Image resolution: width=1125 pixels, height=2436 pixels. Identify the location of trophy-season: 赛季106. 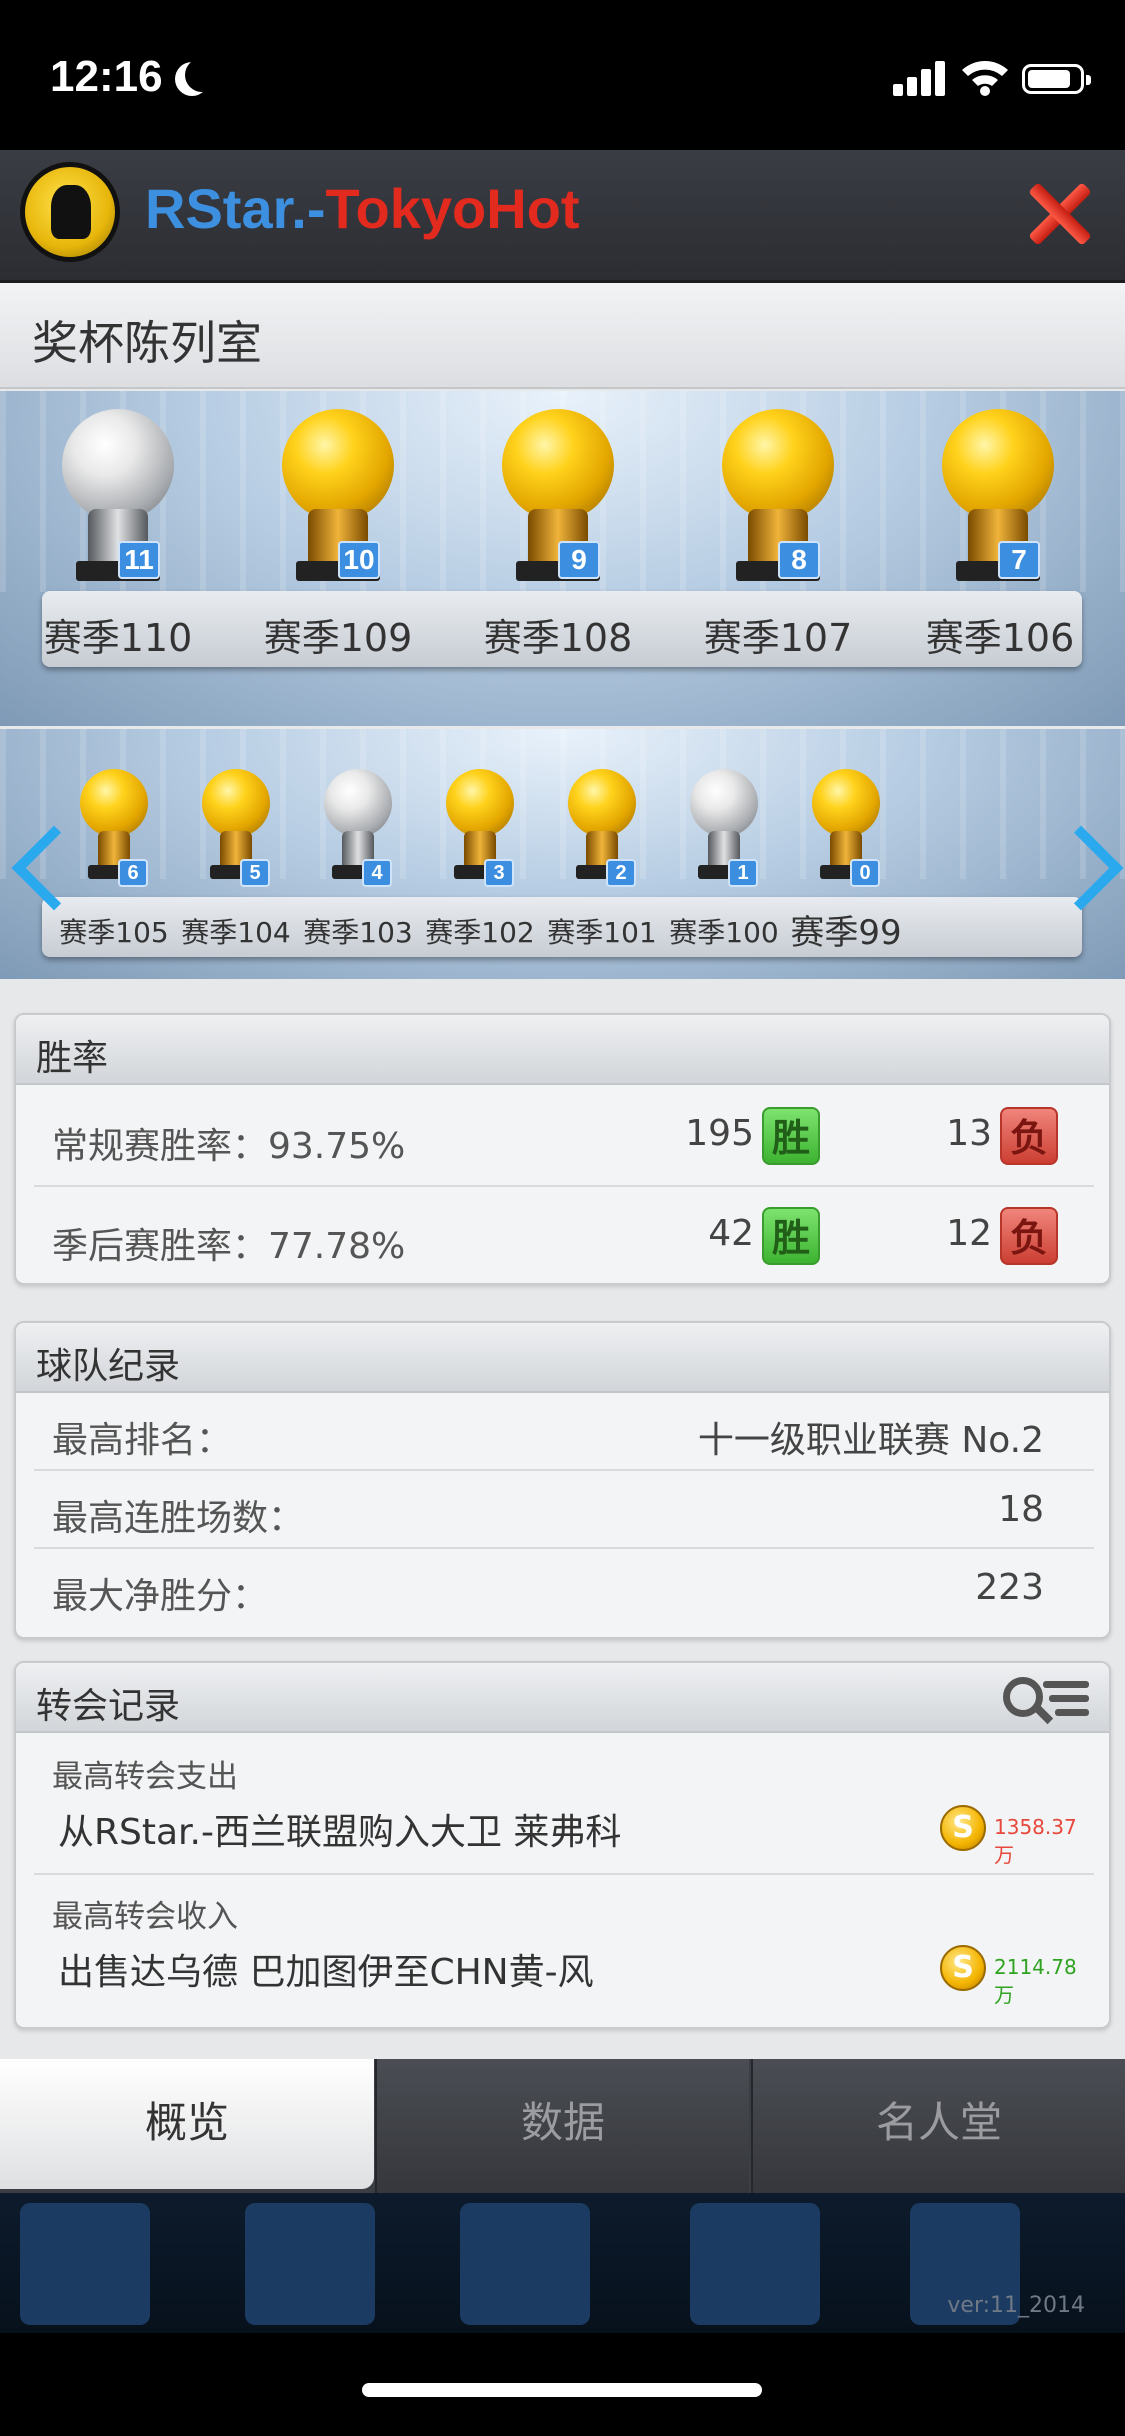
(1000, 638).